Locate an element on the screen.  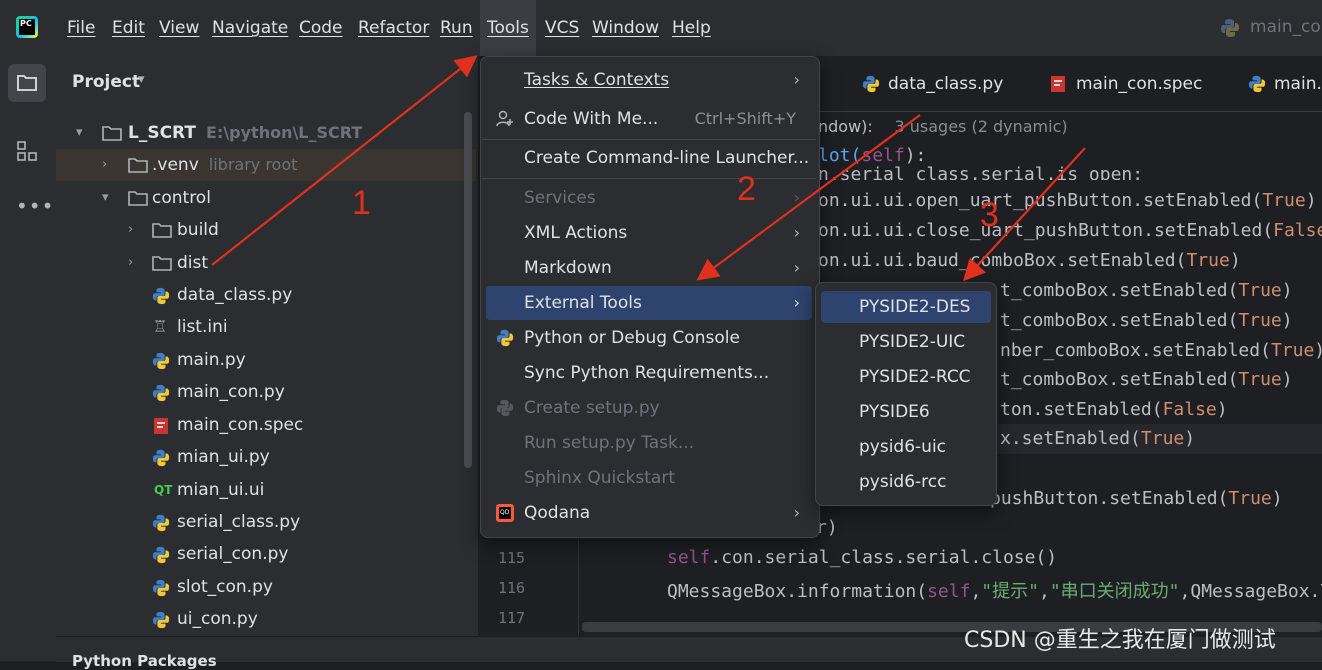
annotation-number-2: 2 is located at coordinates (746, 189).